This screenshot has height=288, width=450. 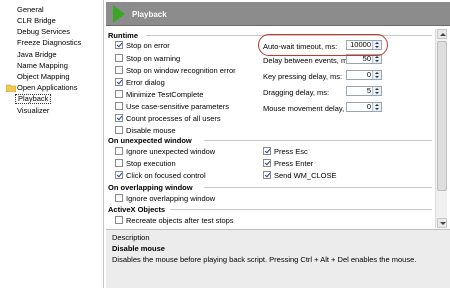 I want to click on page-title: Playback, so click(x=149, y=14).